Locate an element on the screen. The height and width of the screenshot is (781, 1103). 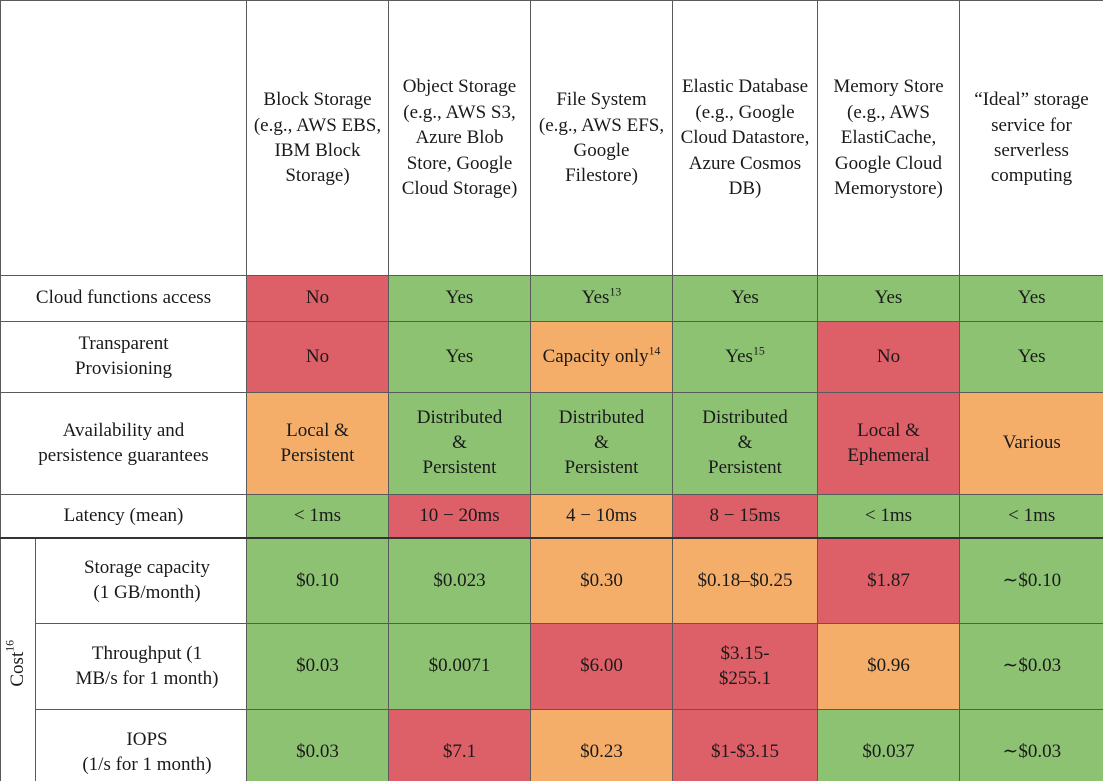
label-line: (1 GB/month) is located at coordinates (147, 592).